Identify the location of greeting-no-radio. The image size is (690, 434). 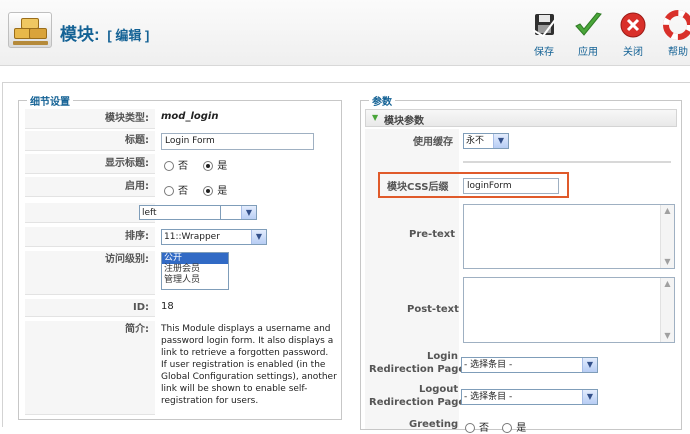
(470, 428).